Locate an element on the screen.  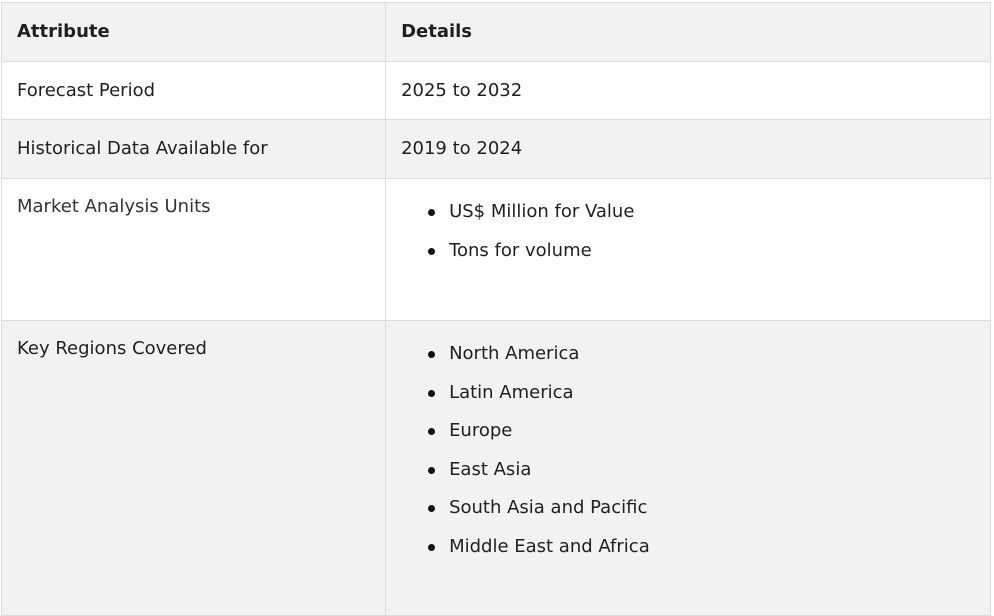
list-item: US$ Million for Value is located at coordinates (688, 219).